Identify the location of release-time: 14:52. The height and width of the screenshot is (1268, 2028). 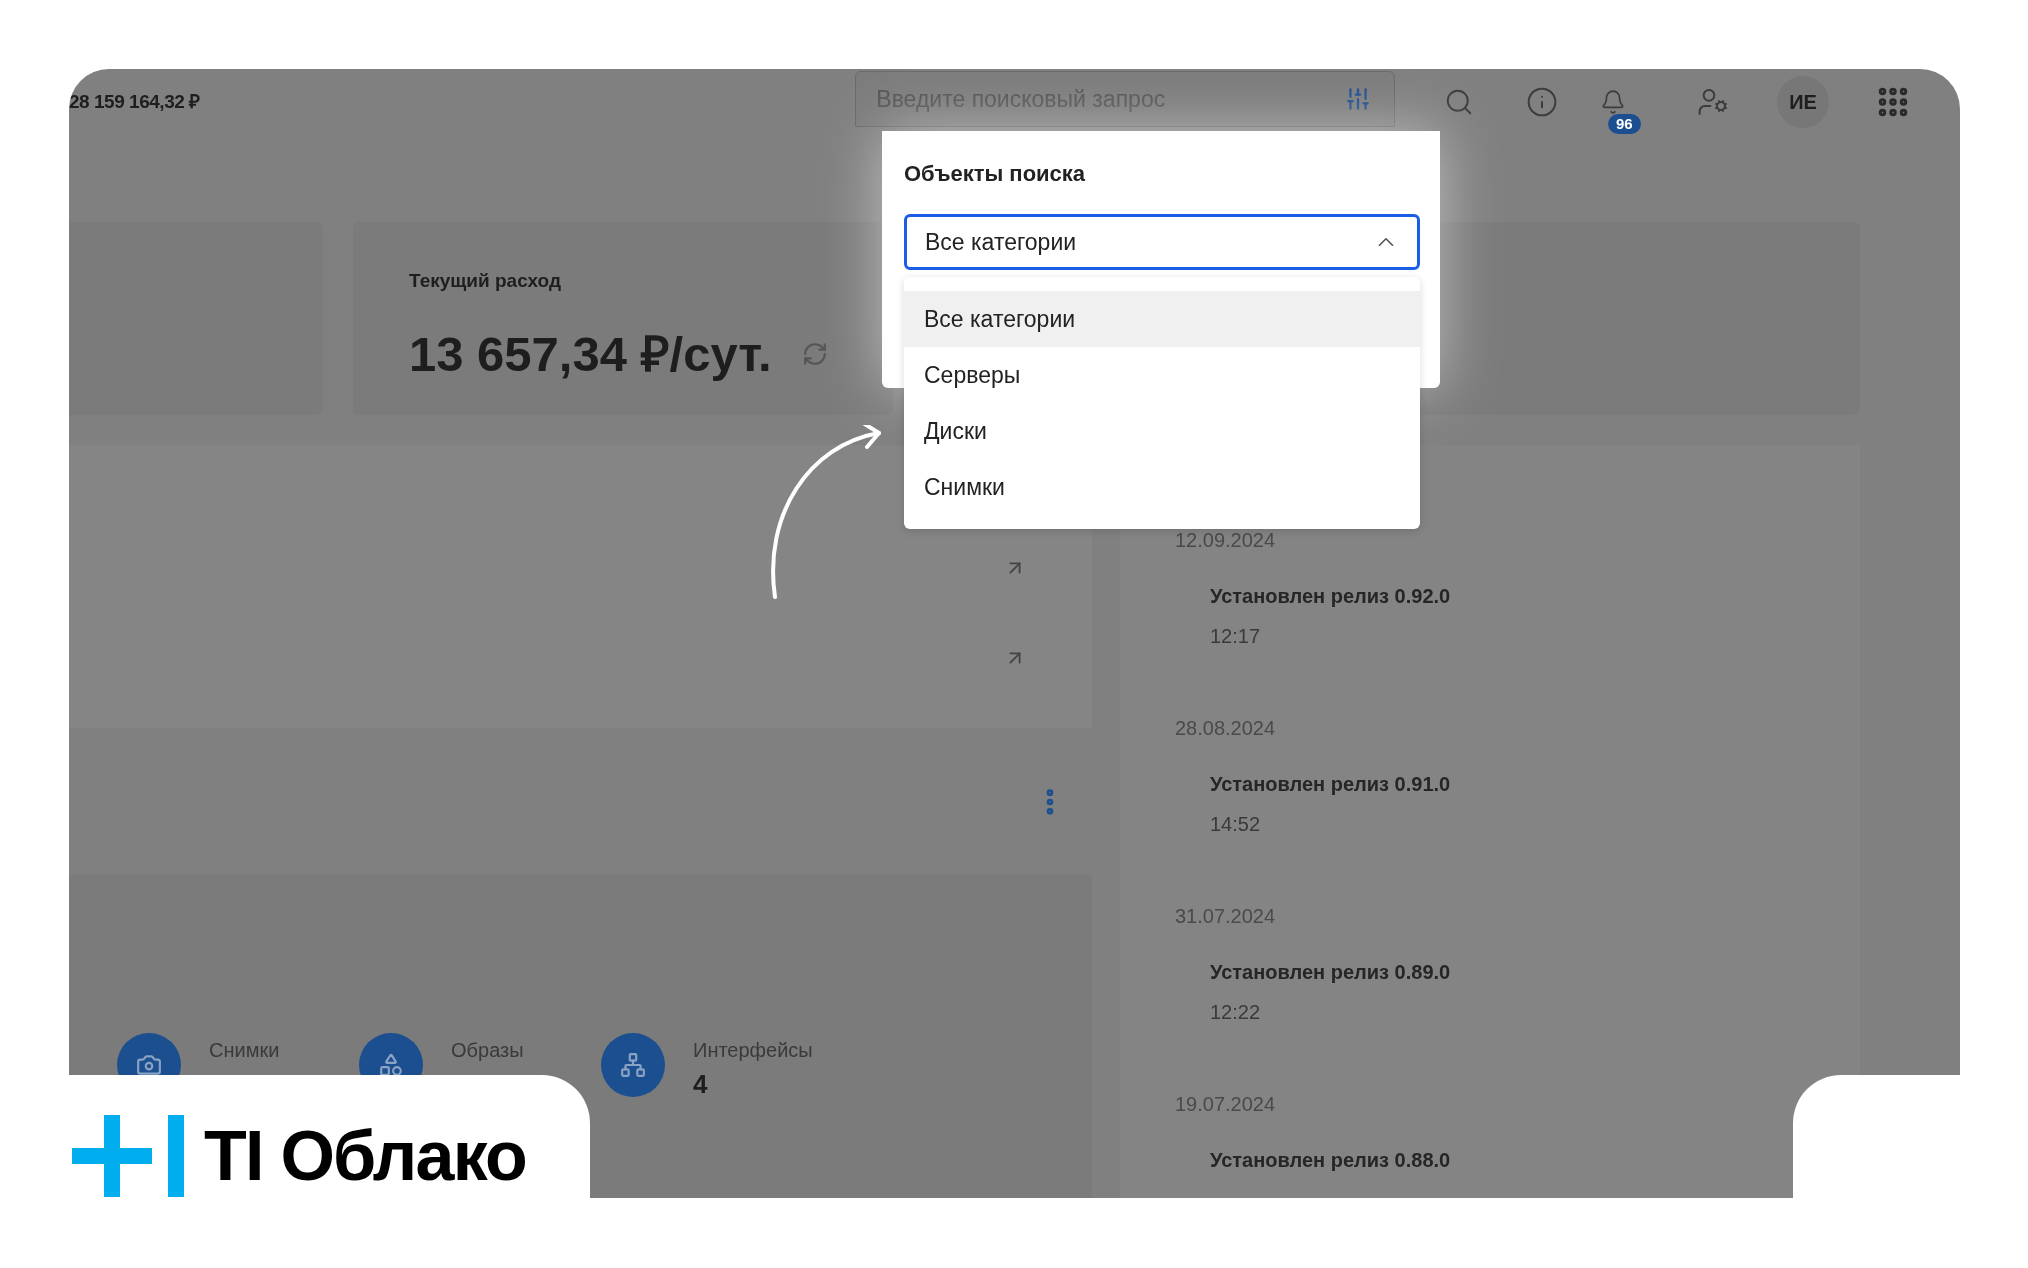
(1236, 824).